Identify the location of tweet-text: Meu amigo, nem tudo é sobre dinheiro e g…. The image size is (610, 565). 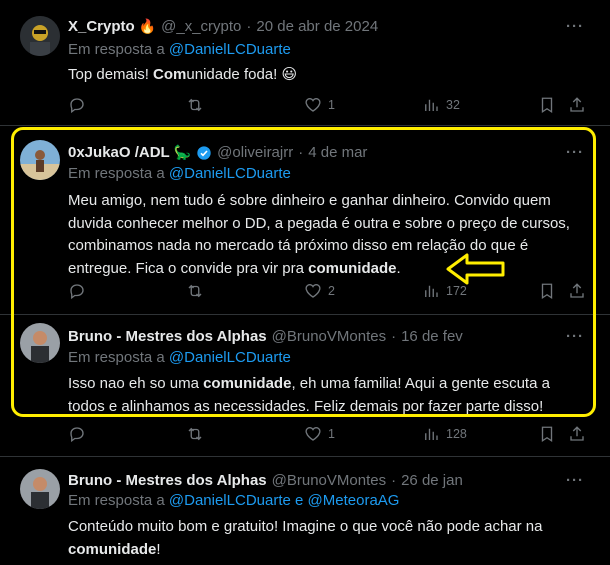
(328, 235).